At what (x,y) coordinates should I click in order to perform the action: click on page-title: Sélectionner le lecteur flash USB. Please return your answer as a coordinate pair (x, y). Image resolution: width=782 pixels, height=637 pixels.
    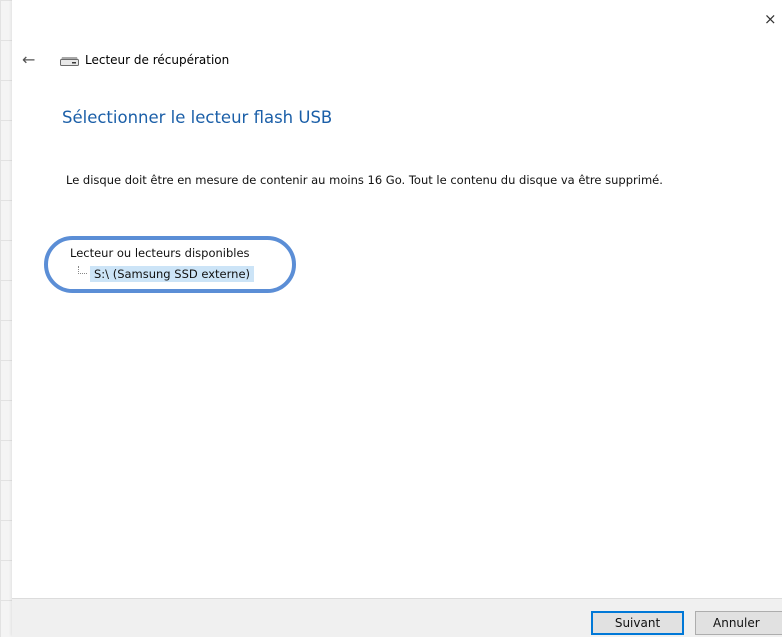
    Looking at the image, I should click on (197, 117).